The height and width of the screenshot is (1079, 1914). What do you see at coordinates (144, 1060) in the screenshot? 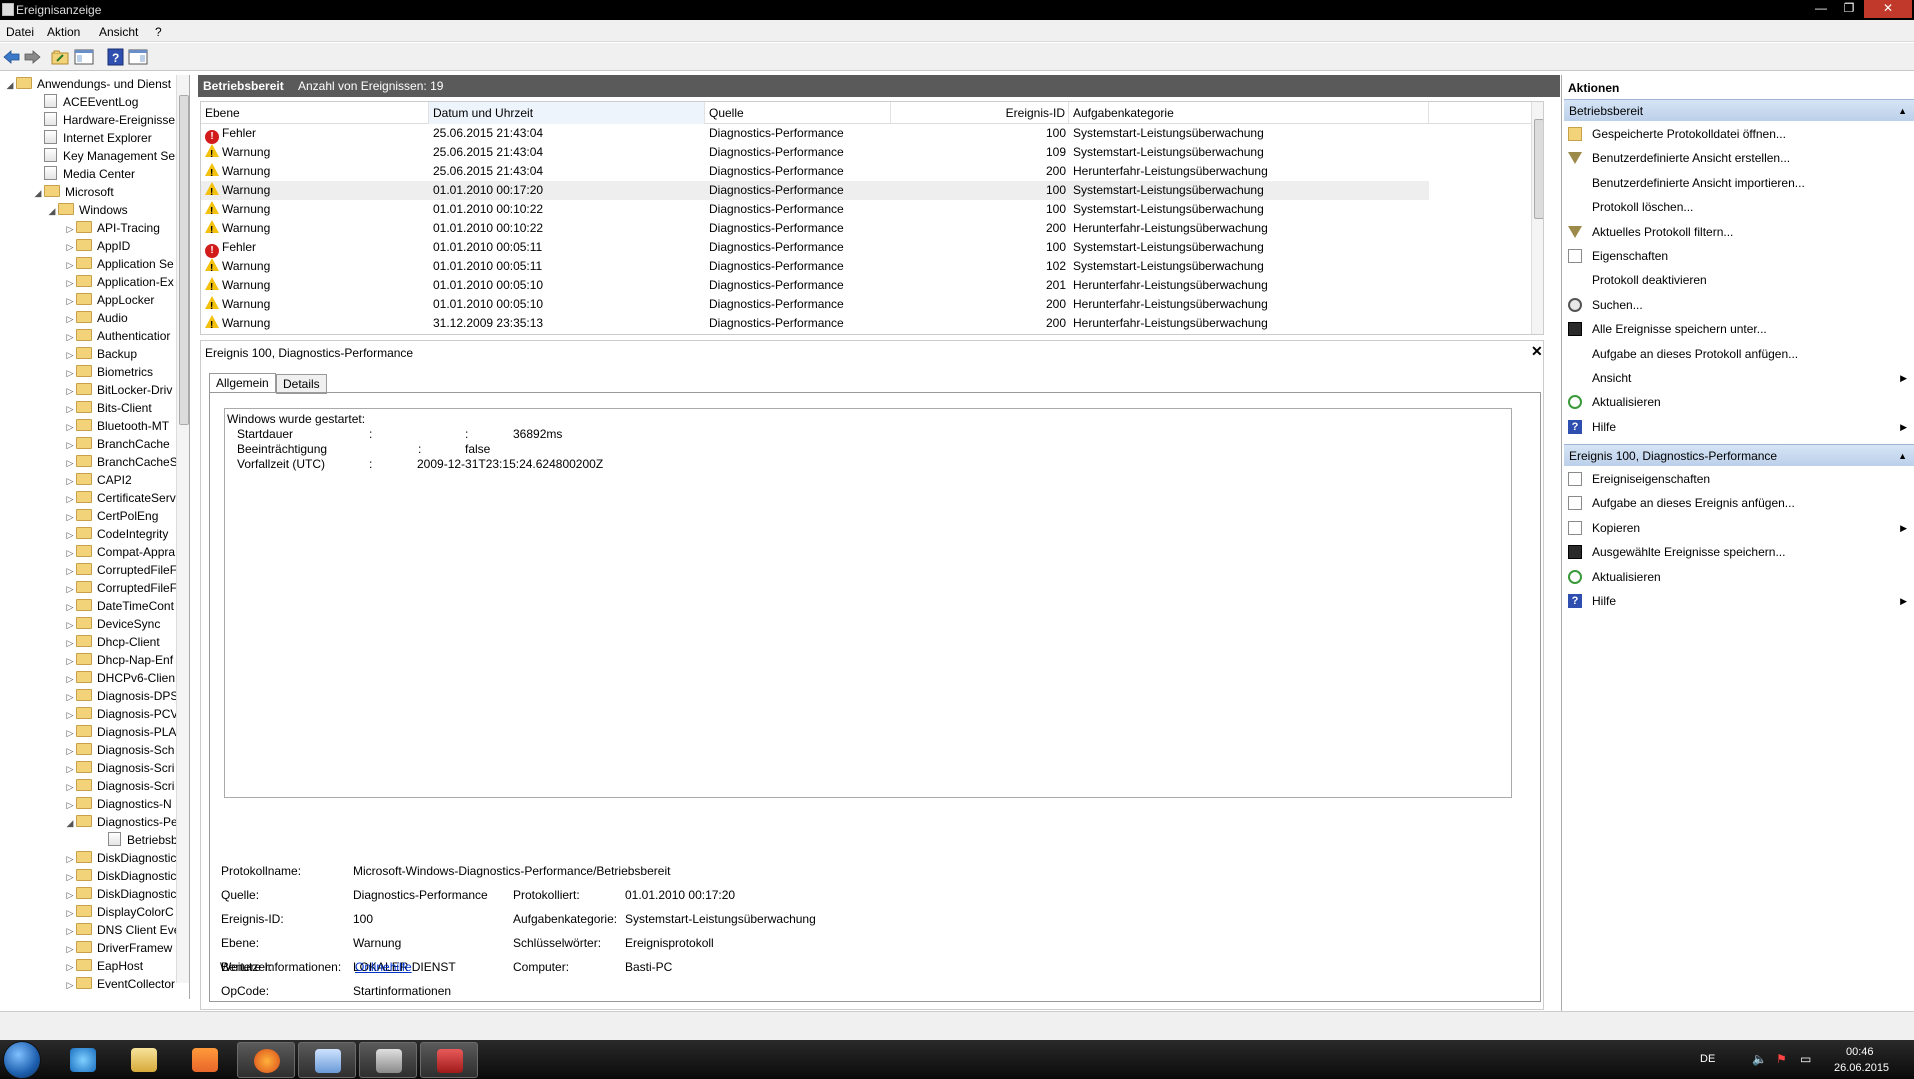
I see `taskbar-explorer` at bounding box center [144, 1060].